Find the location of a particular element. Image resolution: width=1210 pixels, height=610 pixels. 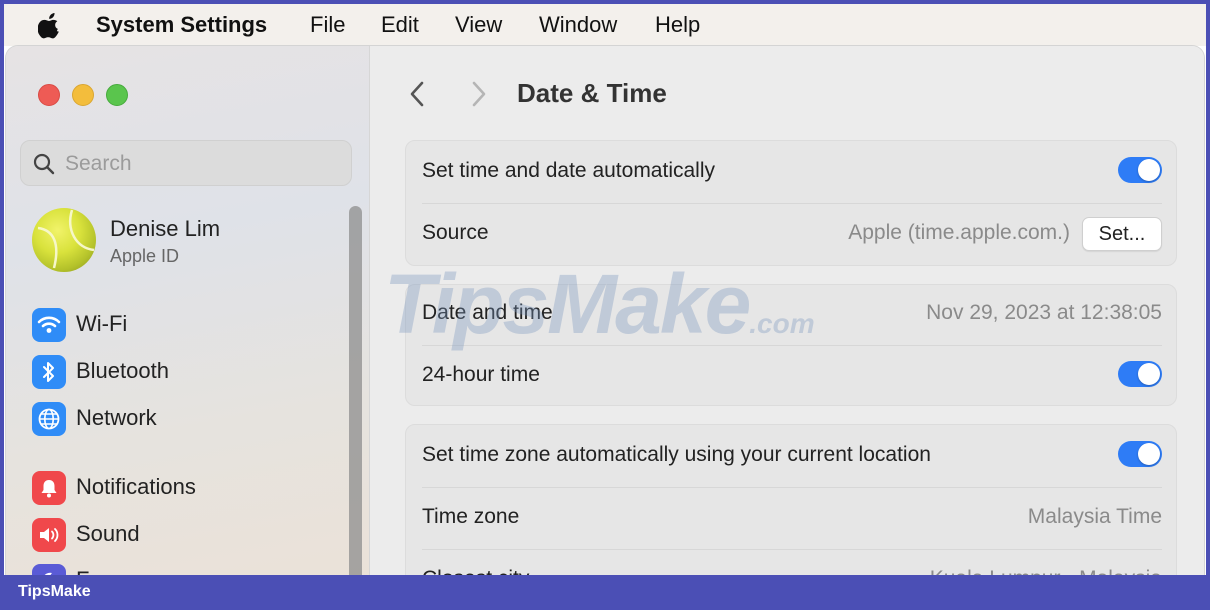

row-label: Time zone is located at coordinates (471, 516).